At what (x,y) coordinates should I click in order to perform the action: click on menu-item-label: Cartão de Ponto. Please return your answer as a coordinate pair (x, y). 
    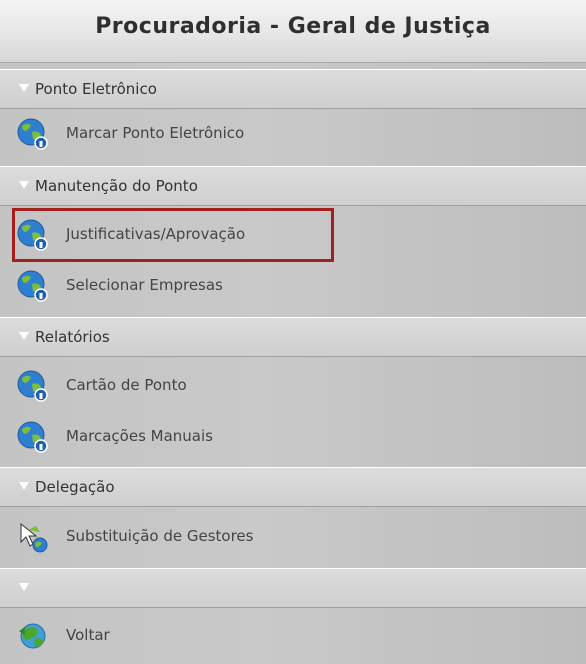
    Looking at the image, I should click on (126, 385).